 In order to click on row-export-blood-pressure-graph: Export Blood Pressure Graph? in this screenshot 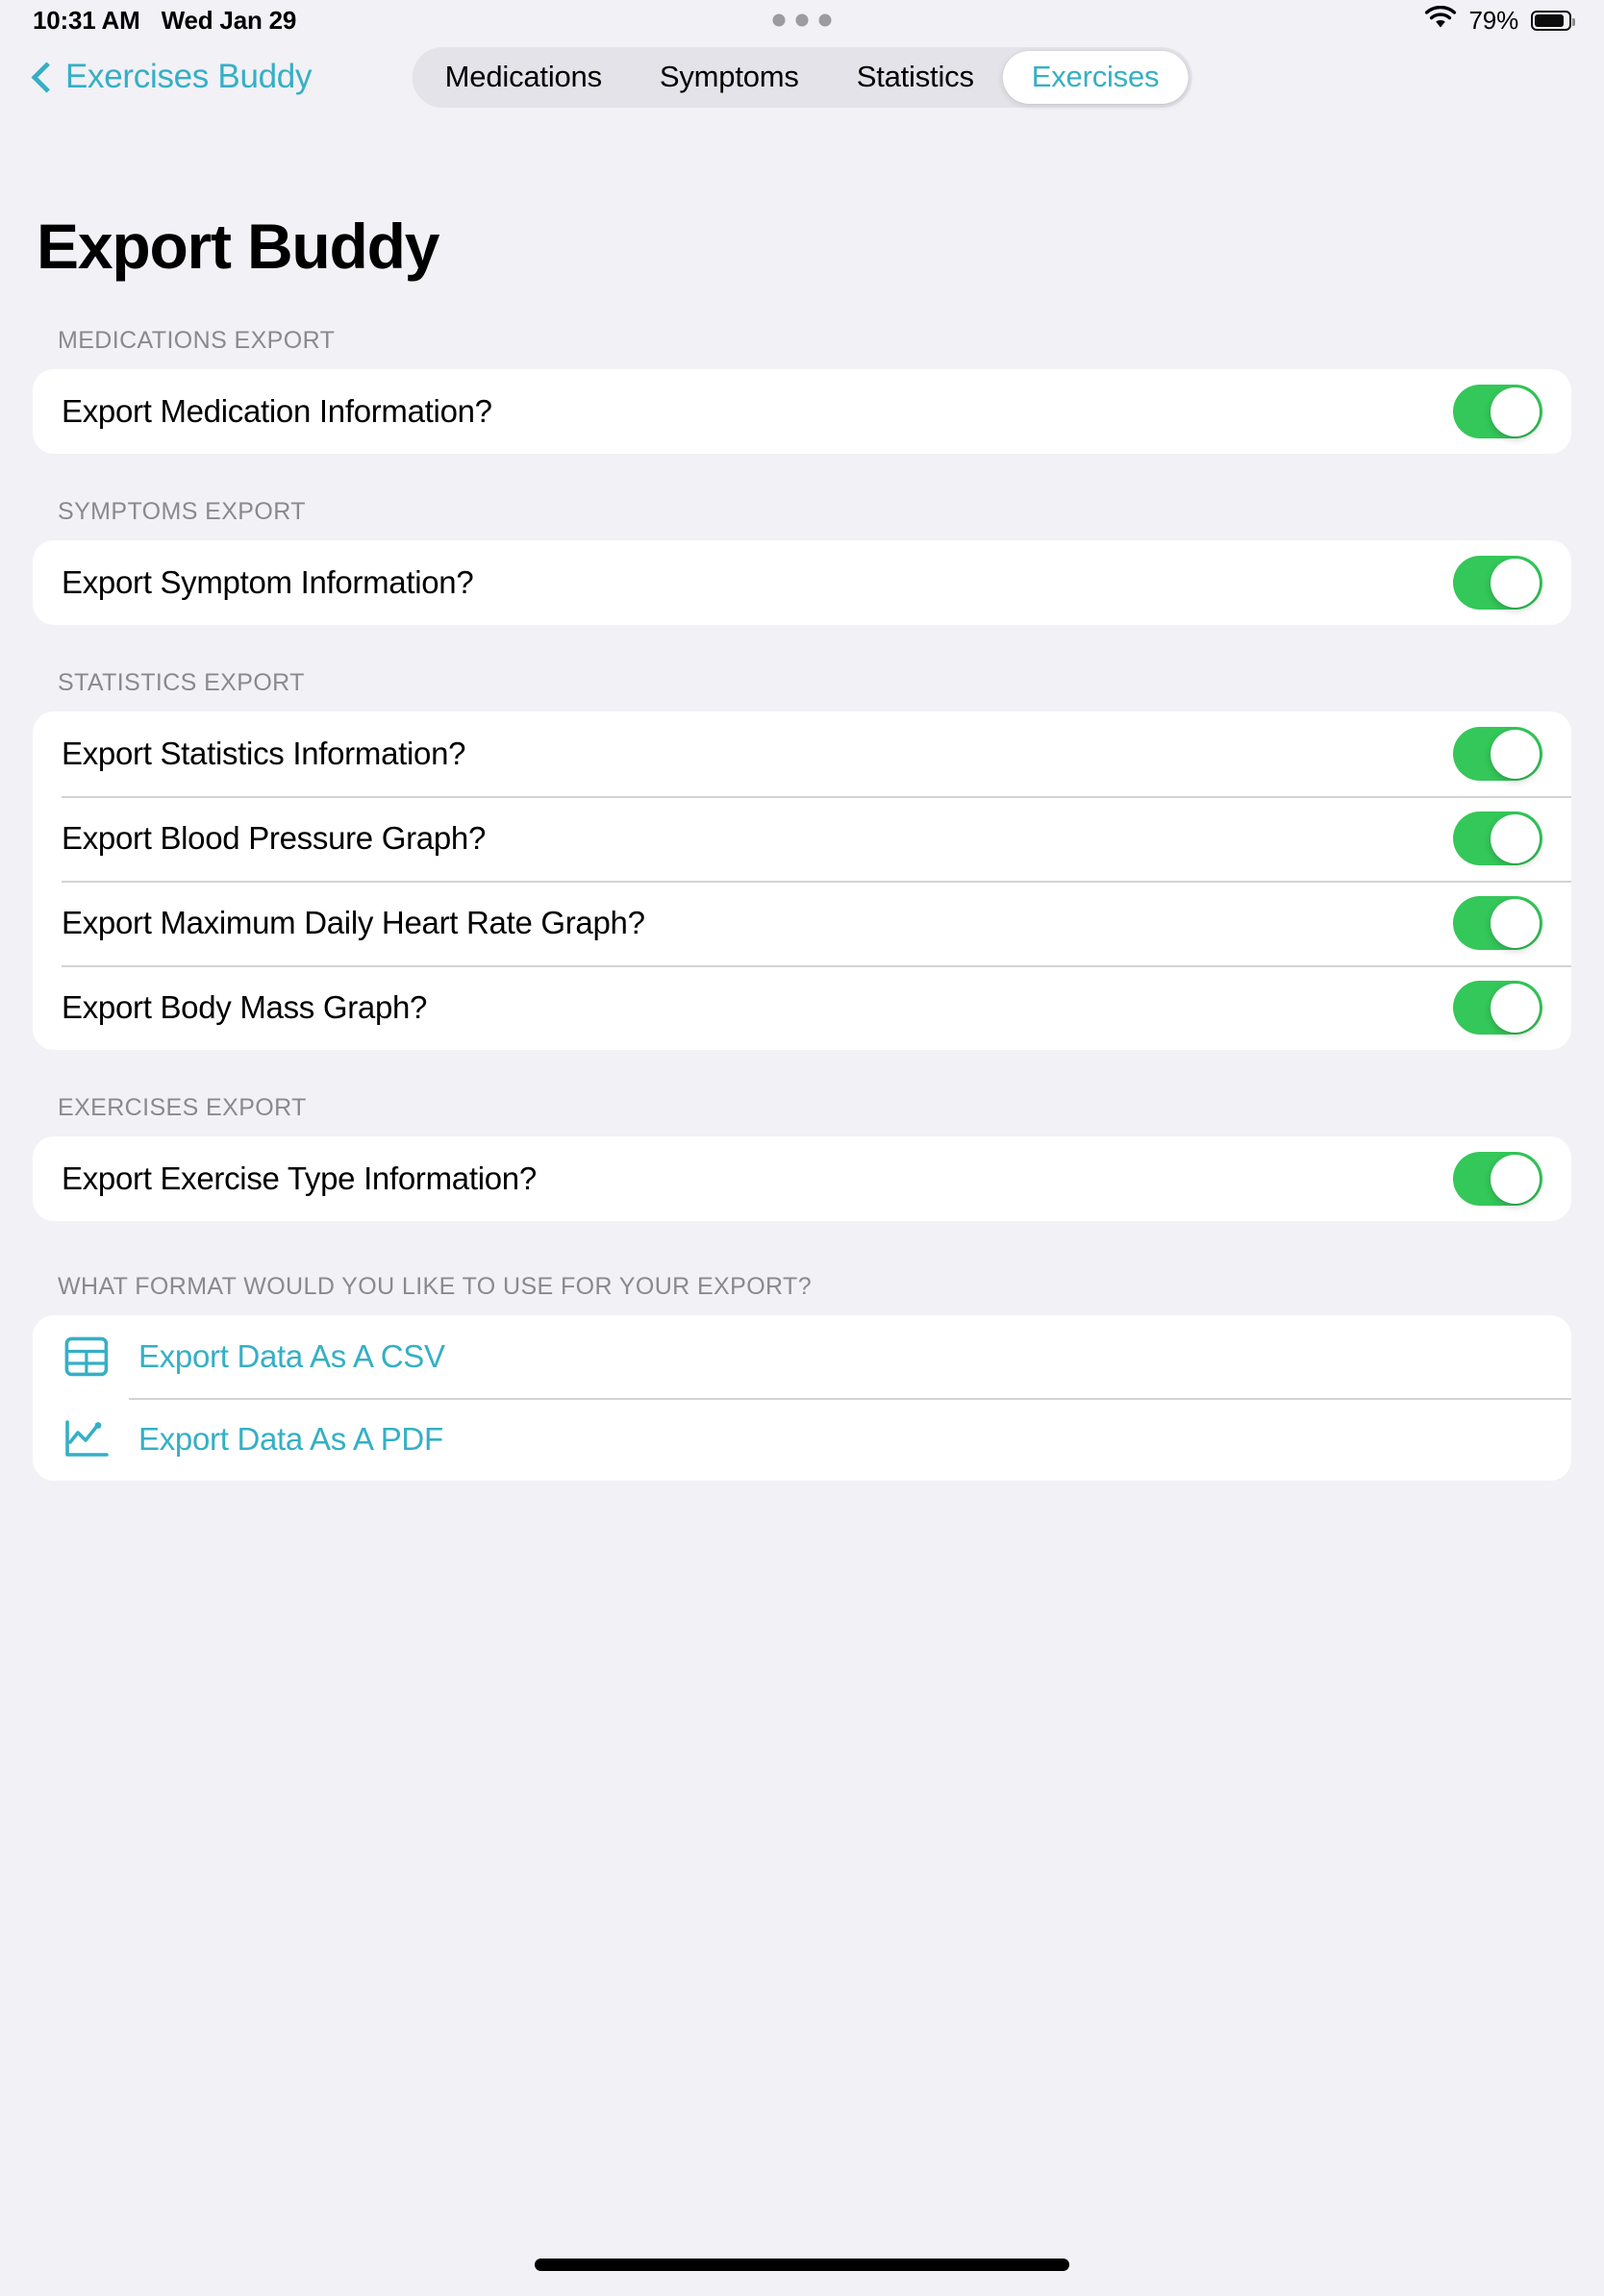, I will do `click(802, 838)`.